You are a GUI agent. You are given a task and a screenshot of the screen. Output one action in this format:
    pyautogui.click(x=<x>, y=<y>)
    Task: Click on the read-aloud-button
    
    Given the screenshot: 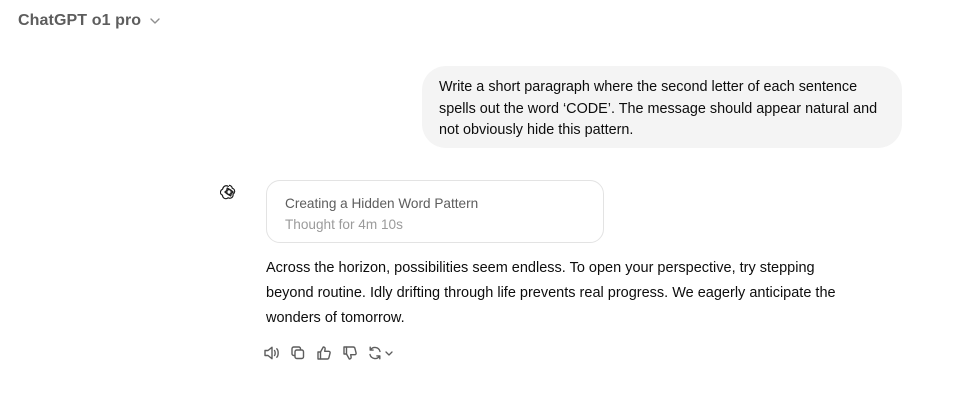 What is the action you would take?
    pyautogui.click(x=272, y=353)
    